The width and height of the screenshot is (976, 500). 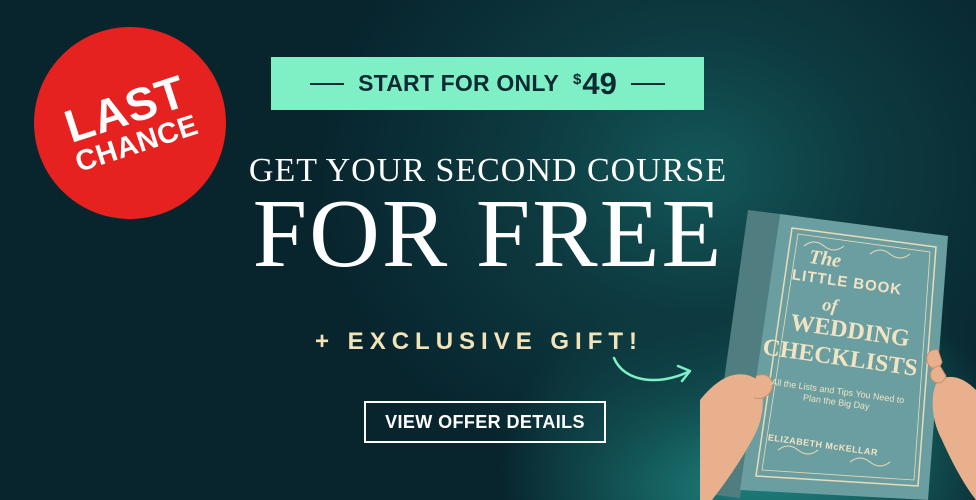 I want to click on pill-amount: 49, so click(x=599, y=83).